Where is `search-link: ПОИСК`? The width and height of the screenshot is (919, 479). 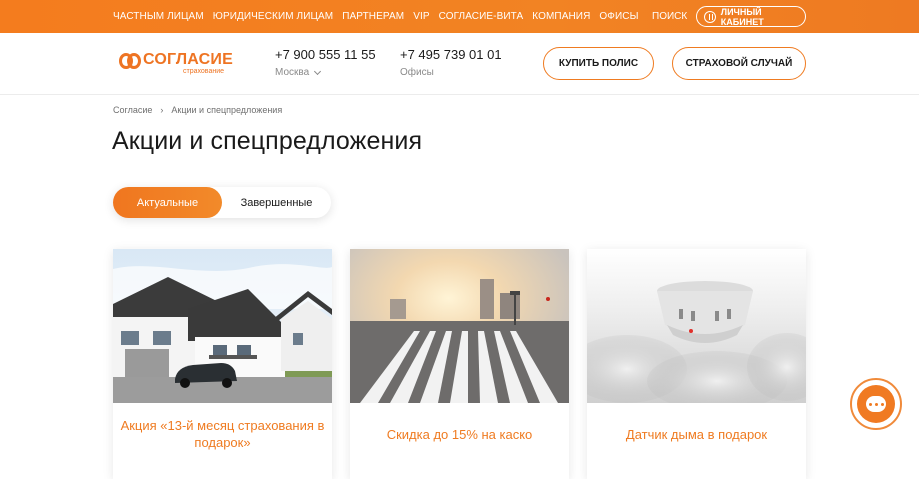
search-link: ПОИСК is located at coordinates (669, 16).